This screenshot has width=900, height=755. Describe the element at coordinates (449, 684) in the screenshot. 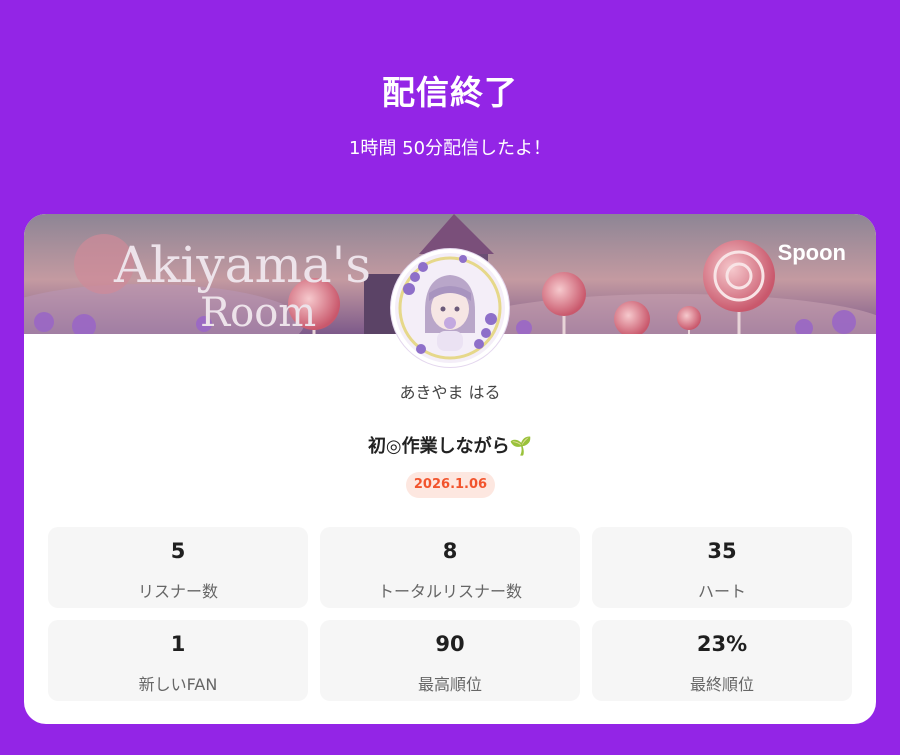

I see `stat-label: 最高順位` at that location.